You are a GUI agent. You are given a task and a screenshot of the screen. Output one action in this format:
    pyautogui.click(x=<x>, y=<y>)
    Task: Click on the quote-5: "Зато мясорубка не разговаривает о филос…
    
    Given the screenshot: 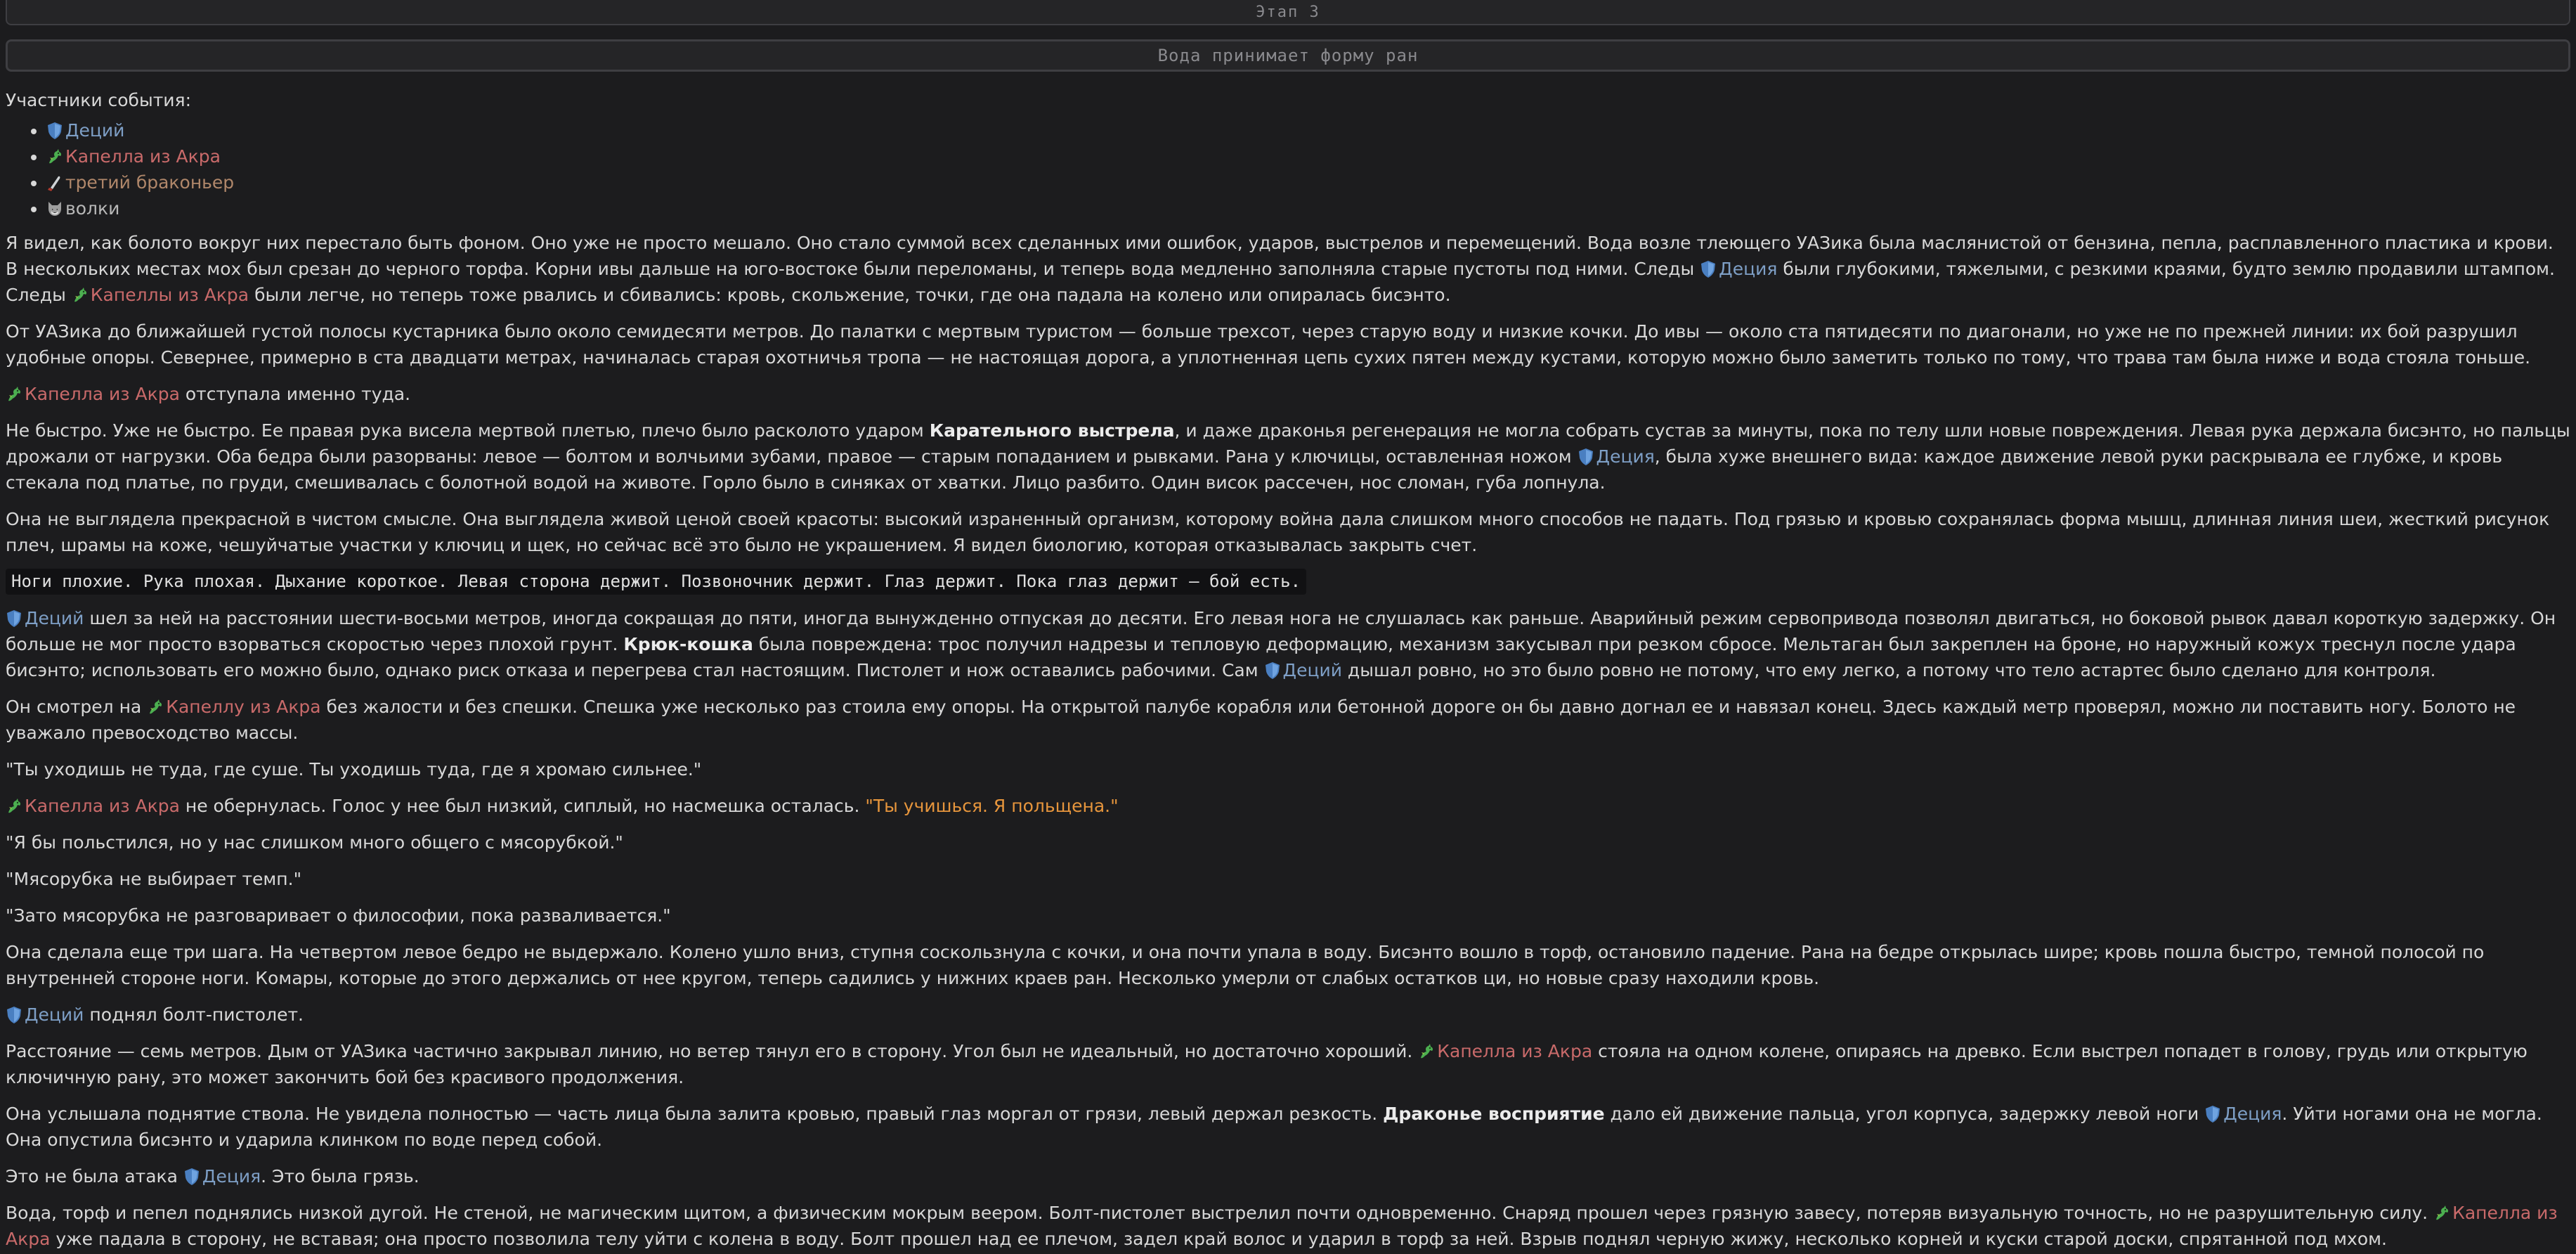 What is the action you would take?
    pyautogui.click(x=338, y=915)
    